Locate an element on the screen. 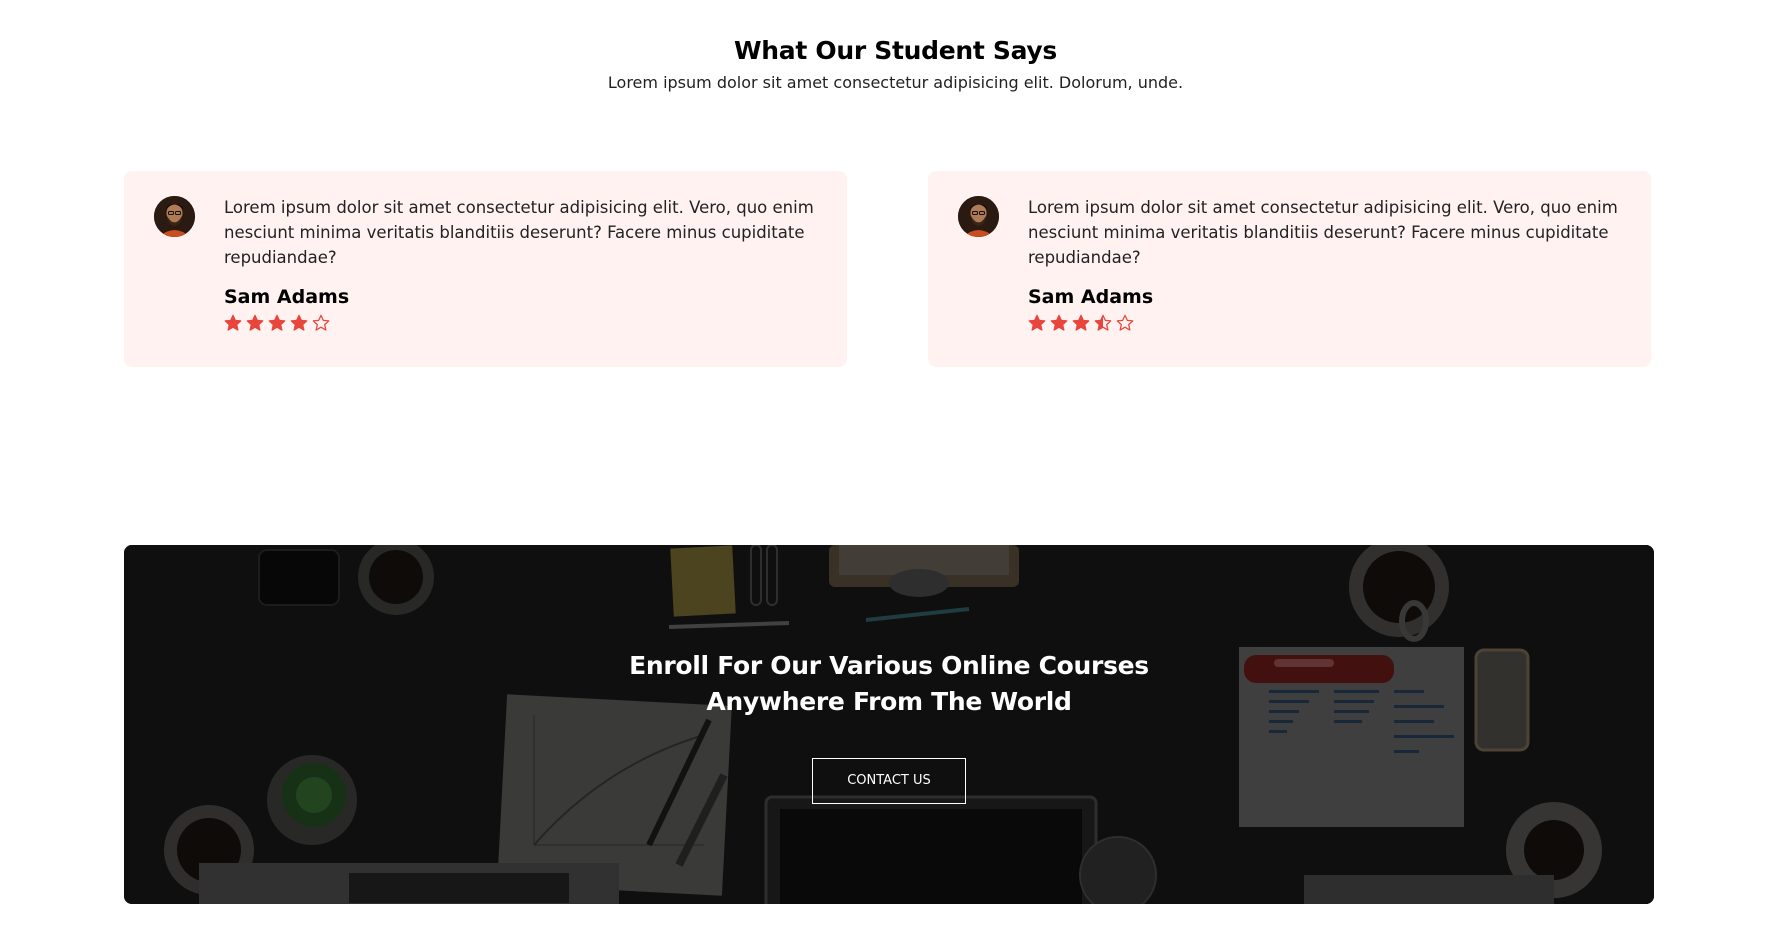 This screenshot has width=1791, height=939. banner-title-line-2: Anywhere From The World is located at coordinates (889, 701).